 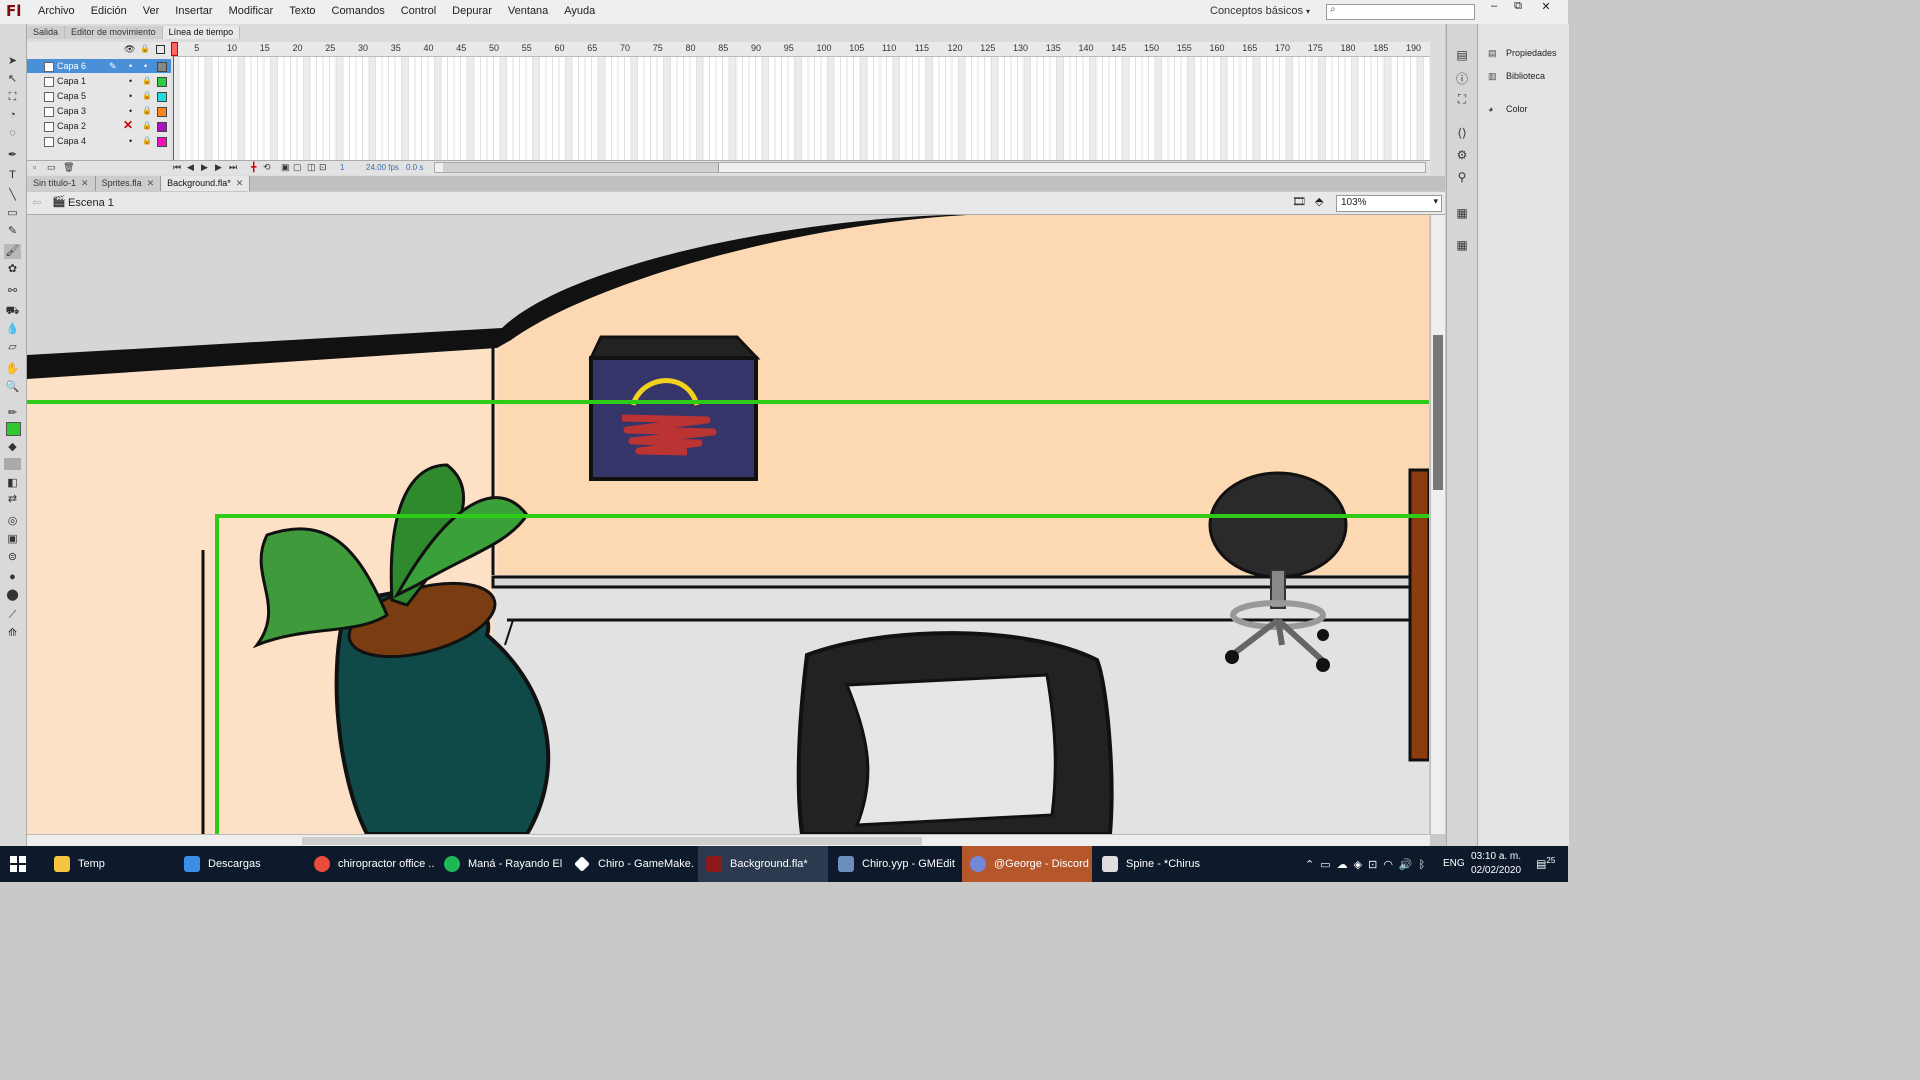 I want to click on taskbar-item-active: Background.fla*, so click(x=763, y=864).